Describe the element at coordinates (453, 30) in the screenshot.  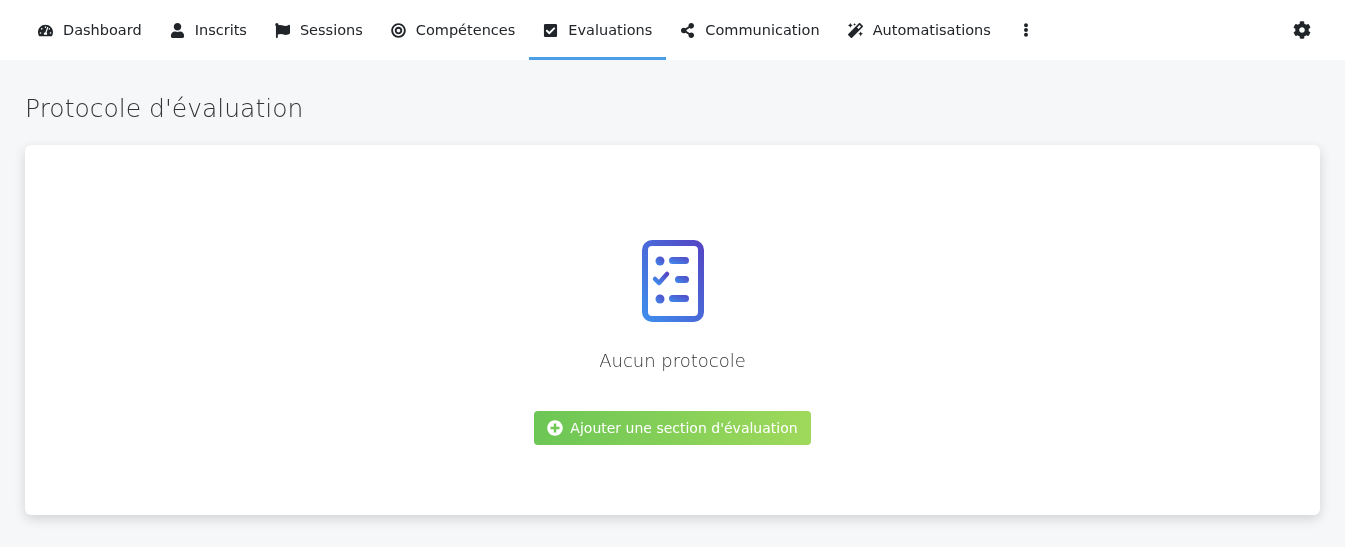
I see `nav-tab: Compétences` at that location.